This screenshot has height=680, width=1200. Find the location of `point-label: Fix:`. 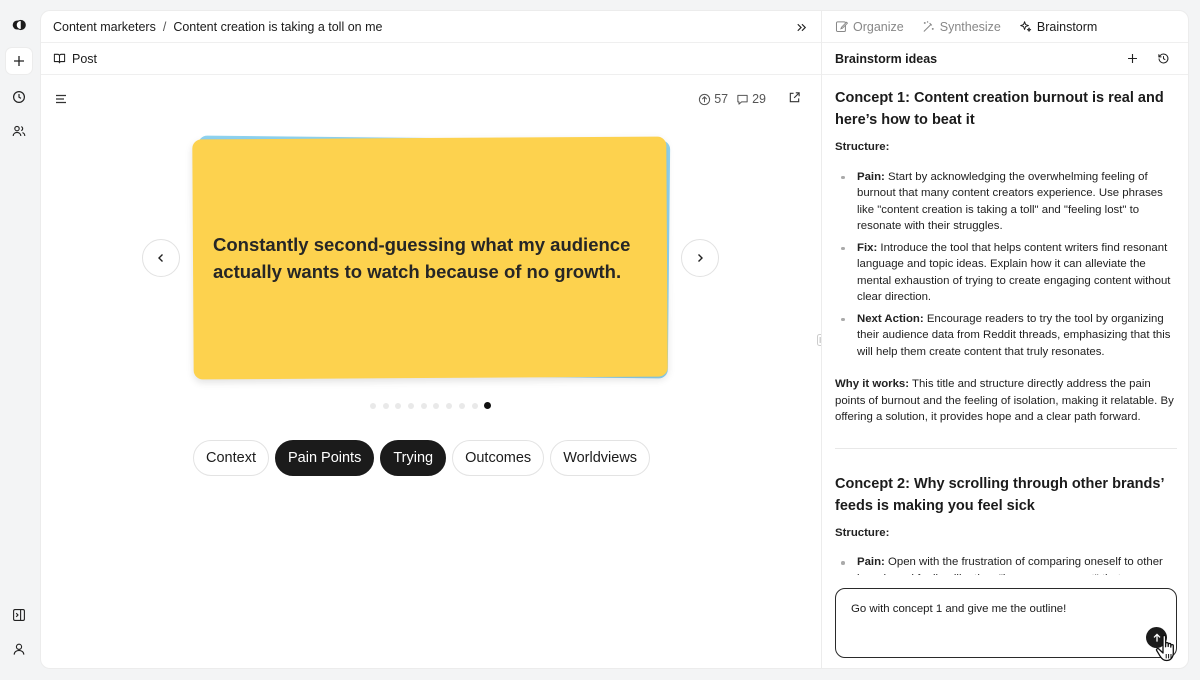

point-label: Fix: is located at coordinates (867, 247).